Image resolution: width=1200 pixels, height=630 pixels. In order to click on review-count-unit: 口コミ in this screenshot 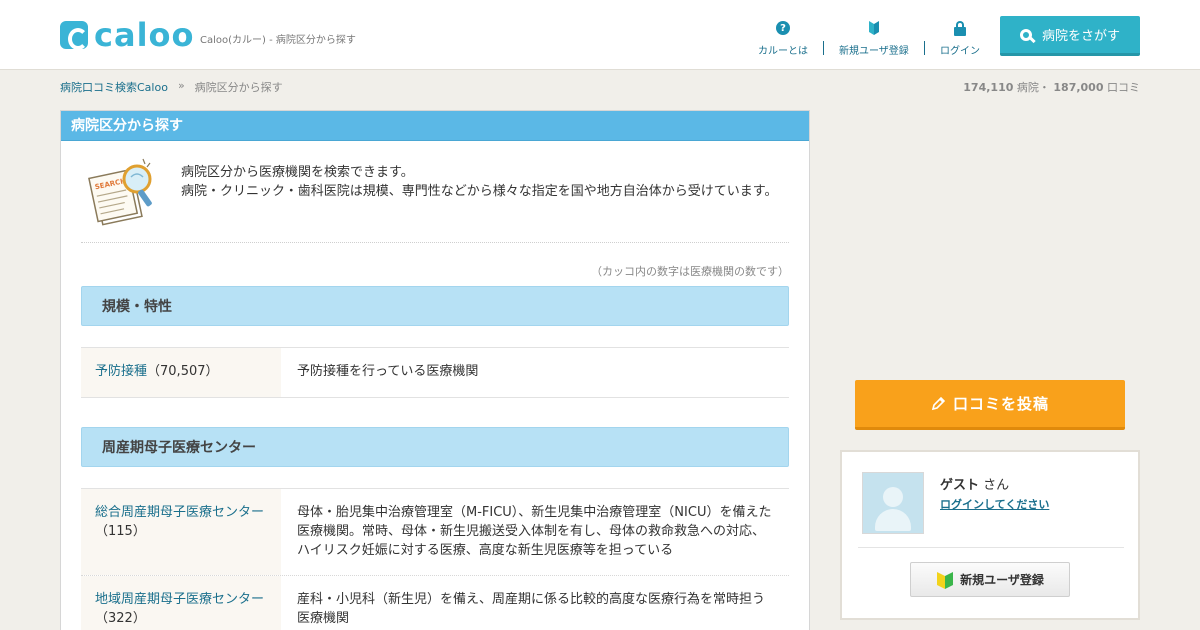, I will do `click(1123, 87)`.